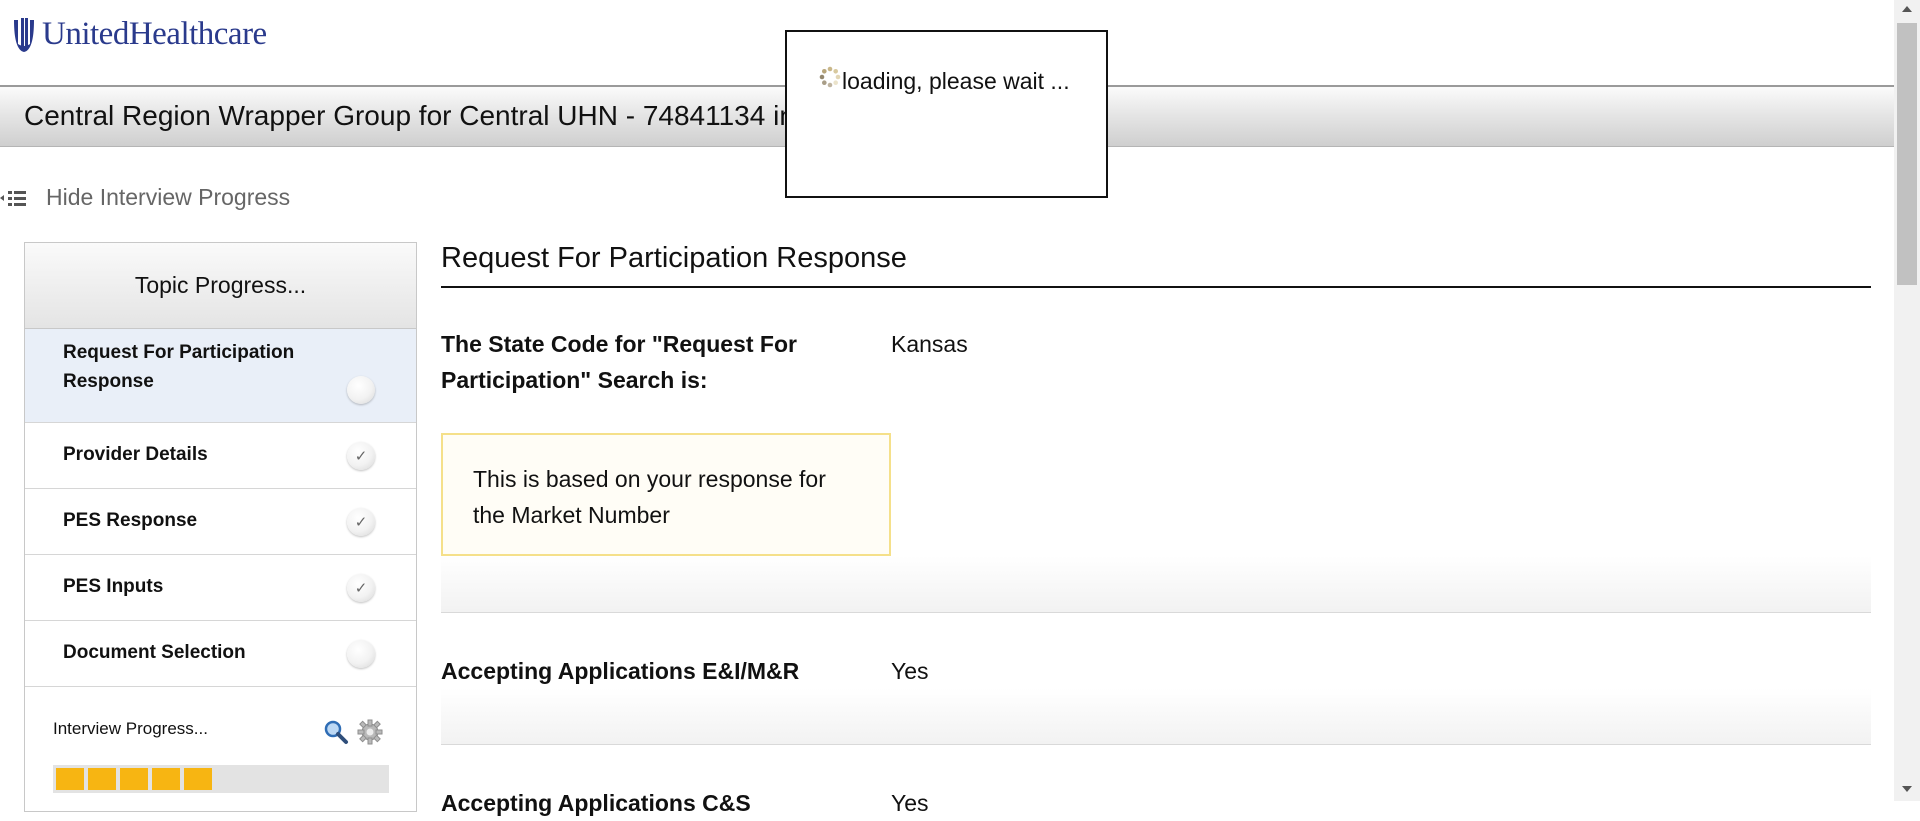 The image size is (1920, 821). What do you see at coordinates (220, 588) in the screenshot?
I see `topic-item-pes-inputs: PES Inputs ✓` at bounding box center [220, 588].